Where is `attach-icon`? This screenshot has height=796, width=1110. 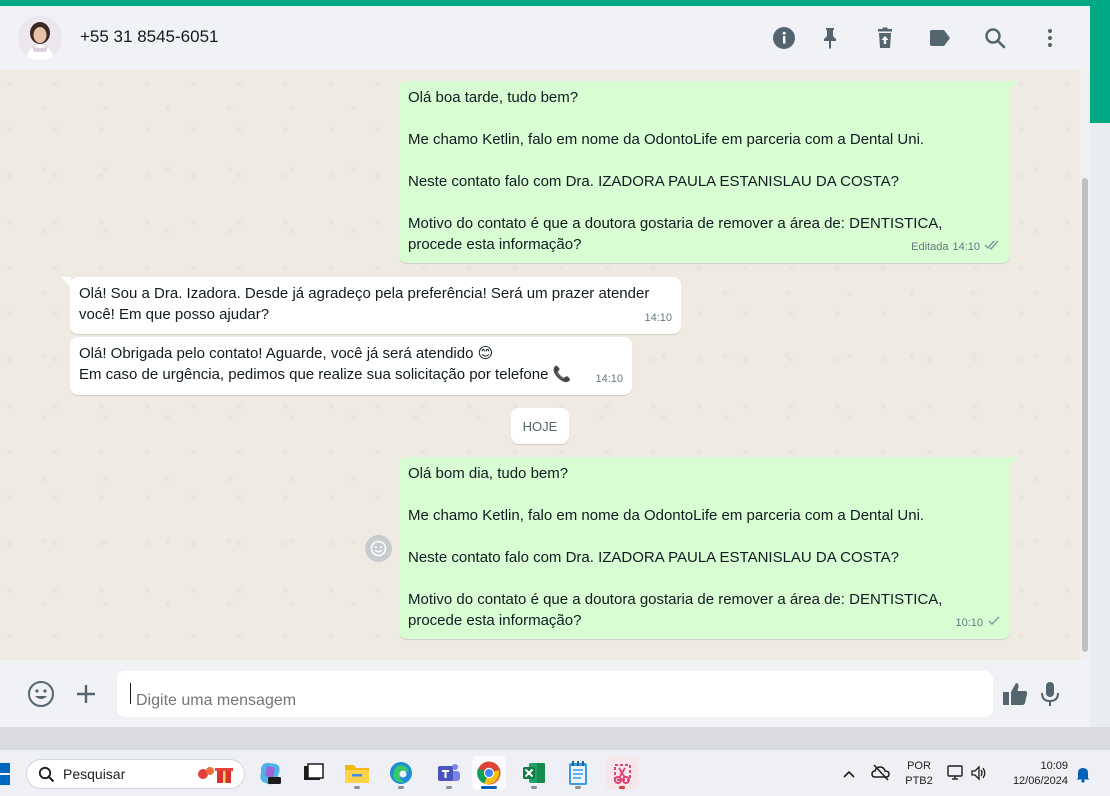 attach-icon is located at coordinates (86, 694).